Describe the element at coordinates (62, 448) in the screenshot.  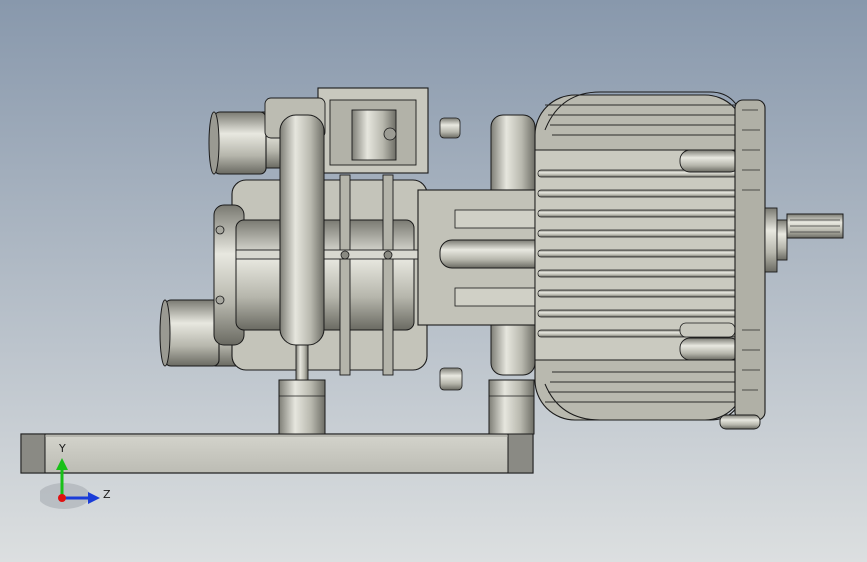
I see `y-axis-label: Y` at that location.